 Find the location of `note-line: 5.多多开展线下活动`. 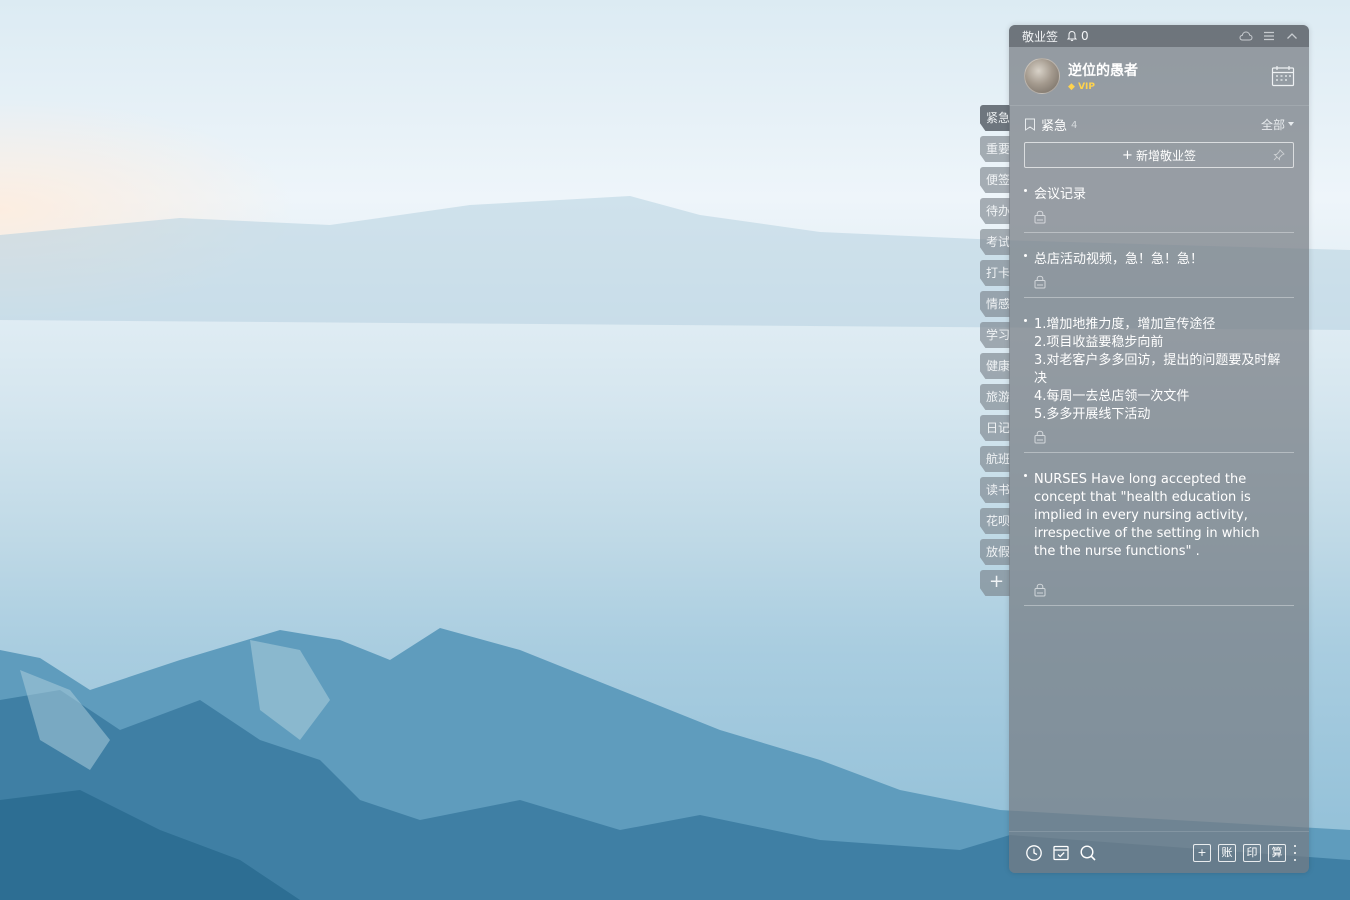

note-line: 5.多多开展线下活动 is located at coordinates (1092, 414).